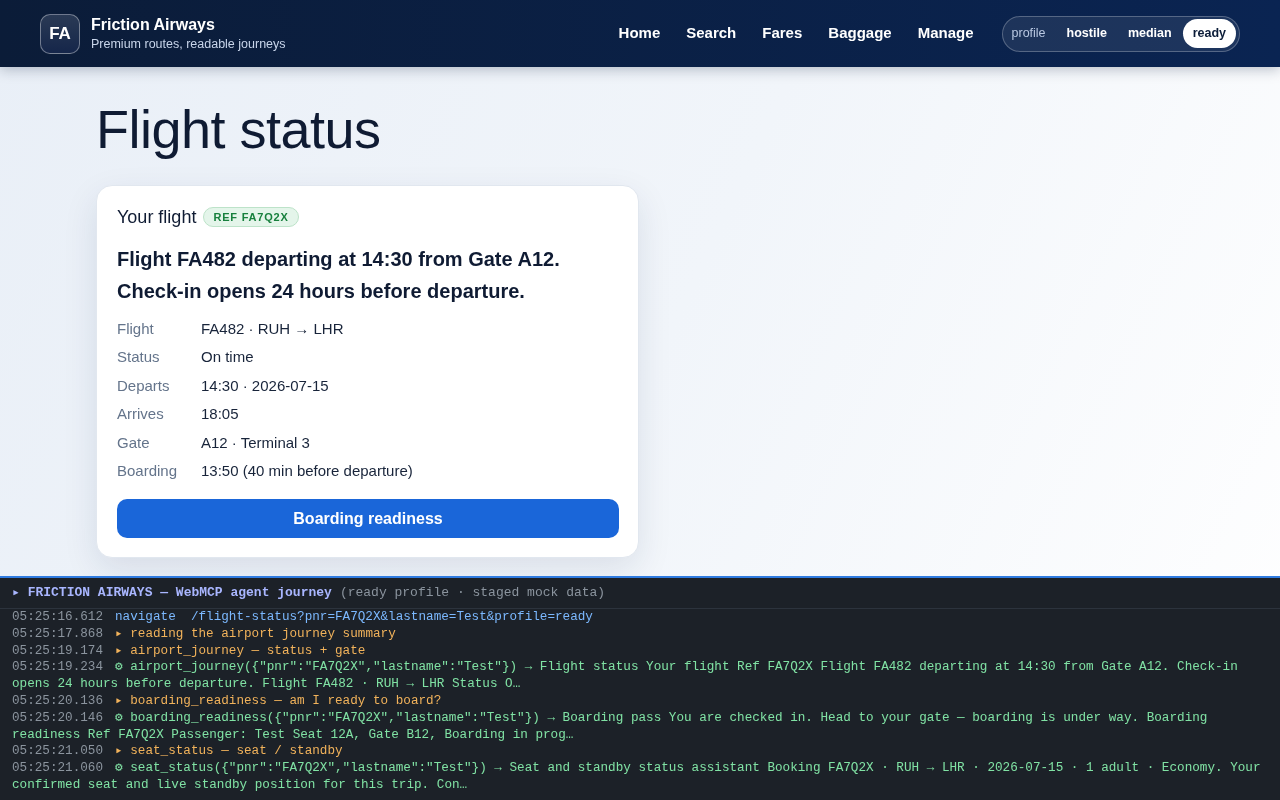 The width and height of the screenshot is (1280, 800). Describe the element at coordinates (251, 217) in the screenshot. I see `reference-badge: REF FA7Q2X` at that location.